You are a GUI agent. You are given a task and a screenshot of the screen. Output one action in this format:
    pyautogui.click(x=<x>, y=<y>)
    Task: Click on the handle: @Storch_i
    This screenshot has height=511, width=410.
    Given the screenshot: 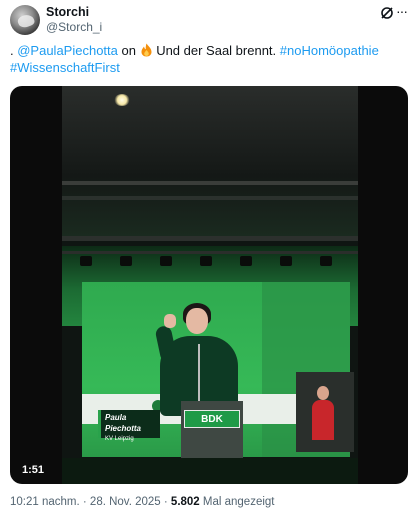 What is the action you would take?
    pyautogui.click(x=74, y=27)
    